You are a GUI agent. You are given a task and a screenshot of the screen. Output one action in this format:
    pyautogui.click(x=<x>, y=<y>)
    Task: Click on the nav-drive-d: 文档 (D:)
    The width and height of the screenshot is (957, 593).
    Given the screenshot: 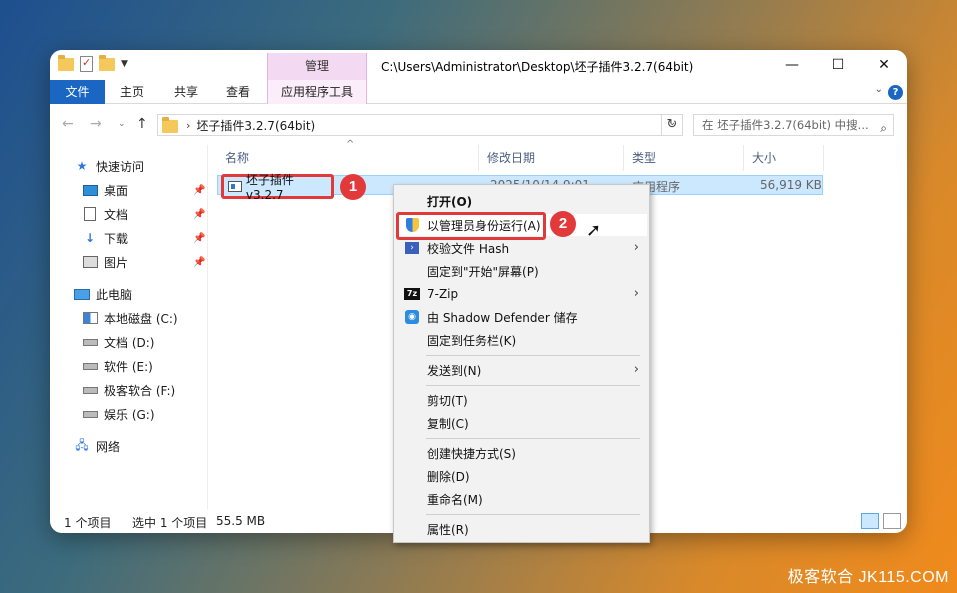 What is the action you would take?
    pyautogui.click(x=118, y=342)
    